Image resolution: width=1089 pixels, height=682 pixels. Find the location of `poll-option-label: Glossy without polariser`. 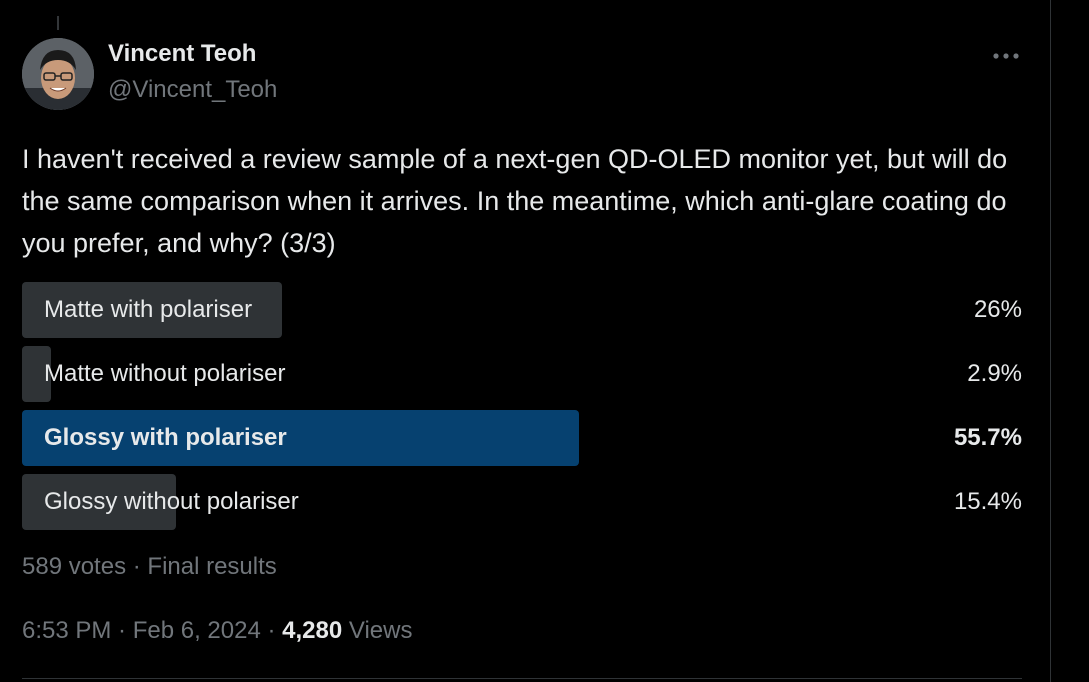

poll-option-label: Glossy without polariser is located at coordinates (171, 501).